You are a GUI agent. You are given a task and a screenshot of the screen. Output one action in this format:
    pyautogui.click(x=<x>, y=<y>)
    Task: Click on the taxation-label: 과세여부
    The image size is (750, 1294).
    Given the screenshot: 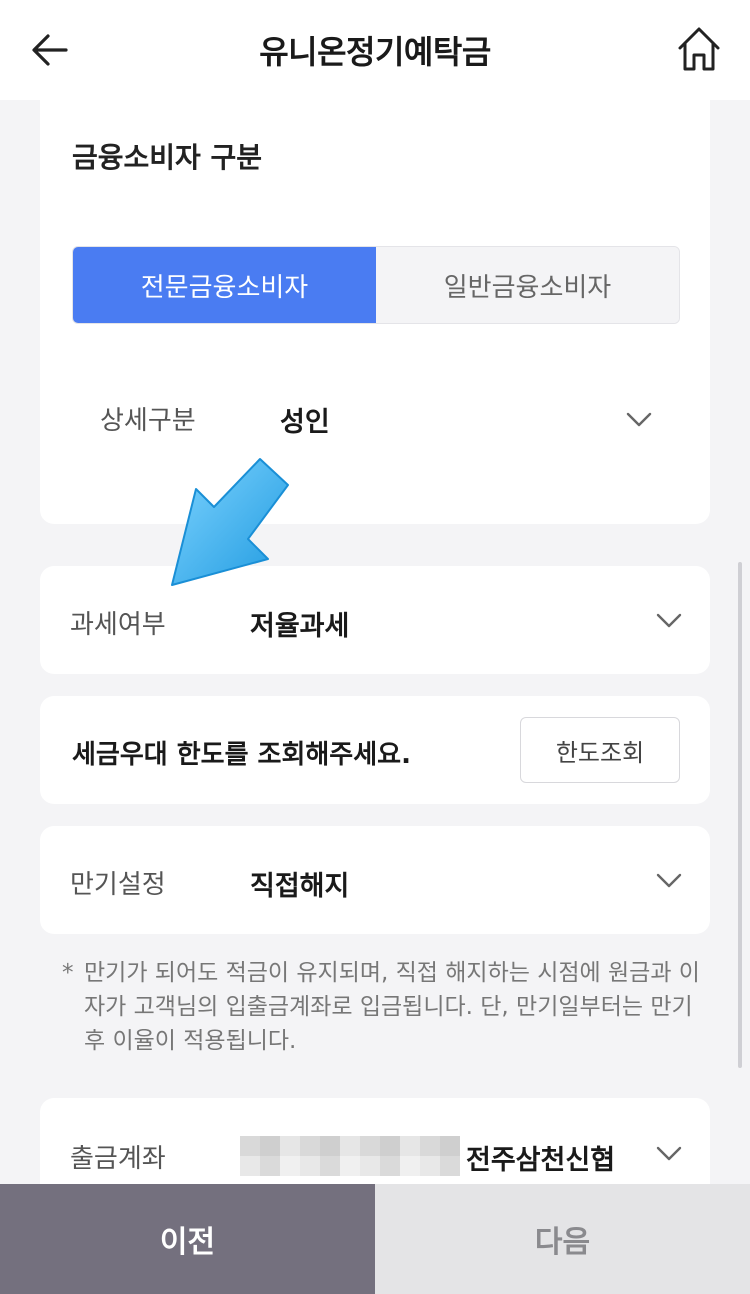 What is the action you would take?
    pyautogui.click(x=118, y=625)
    